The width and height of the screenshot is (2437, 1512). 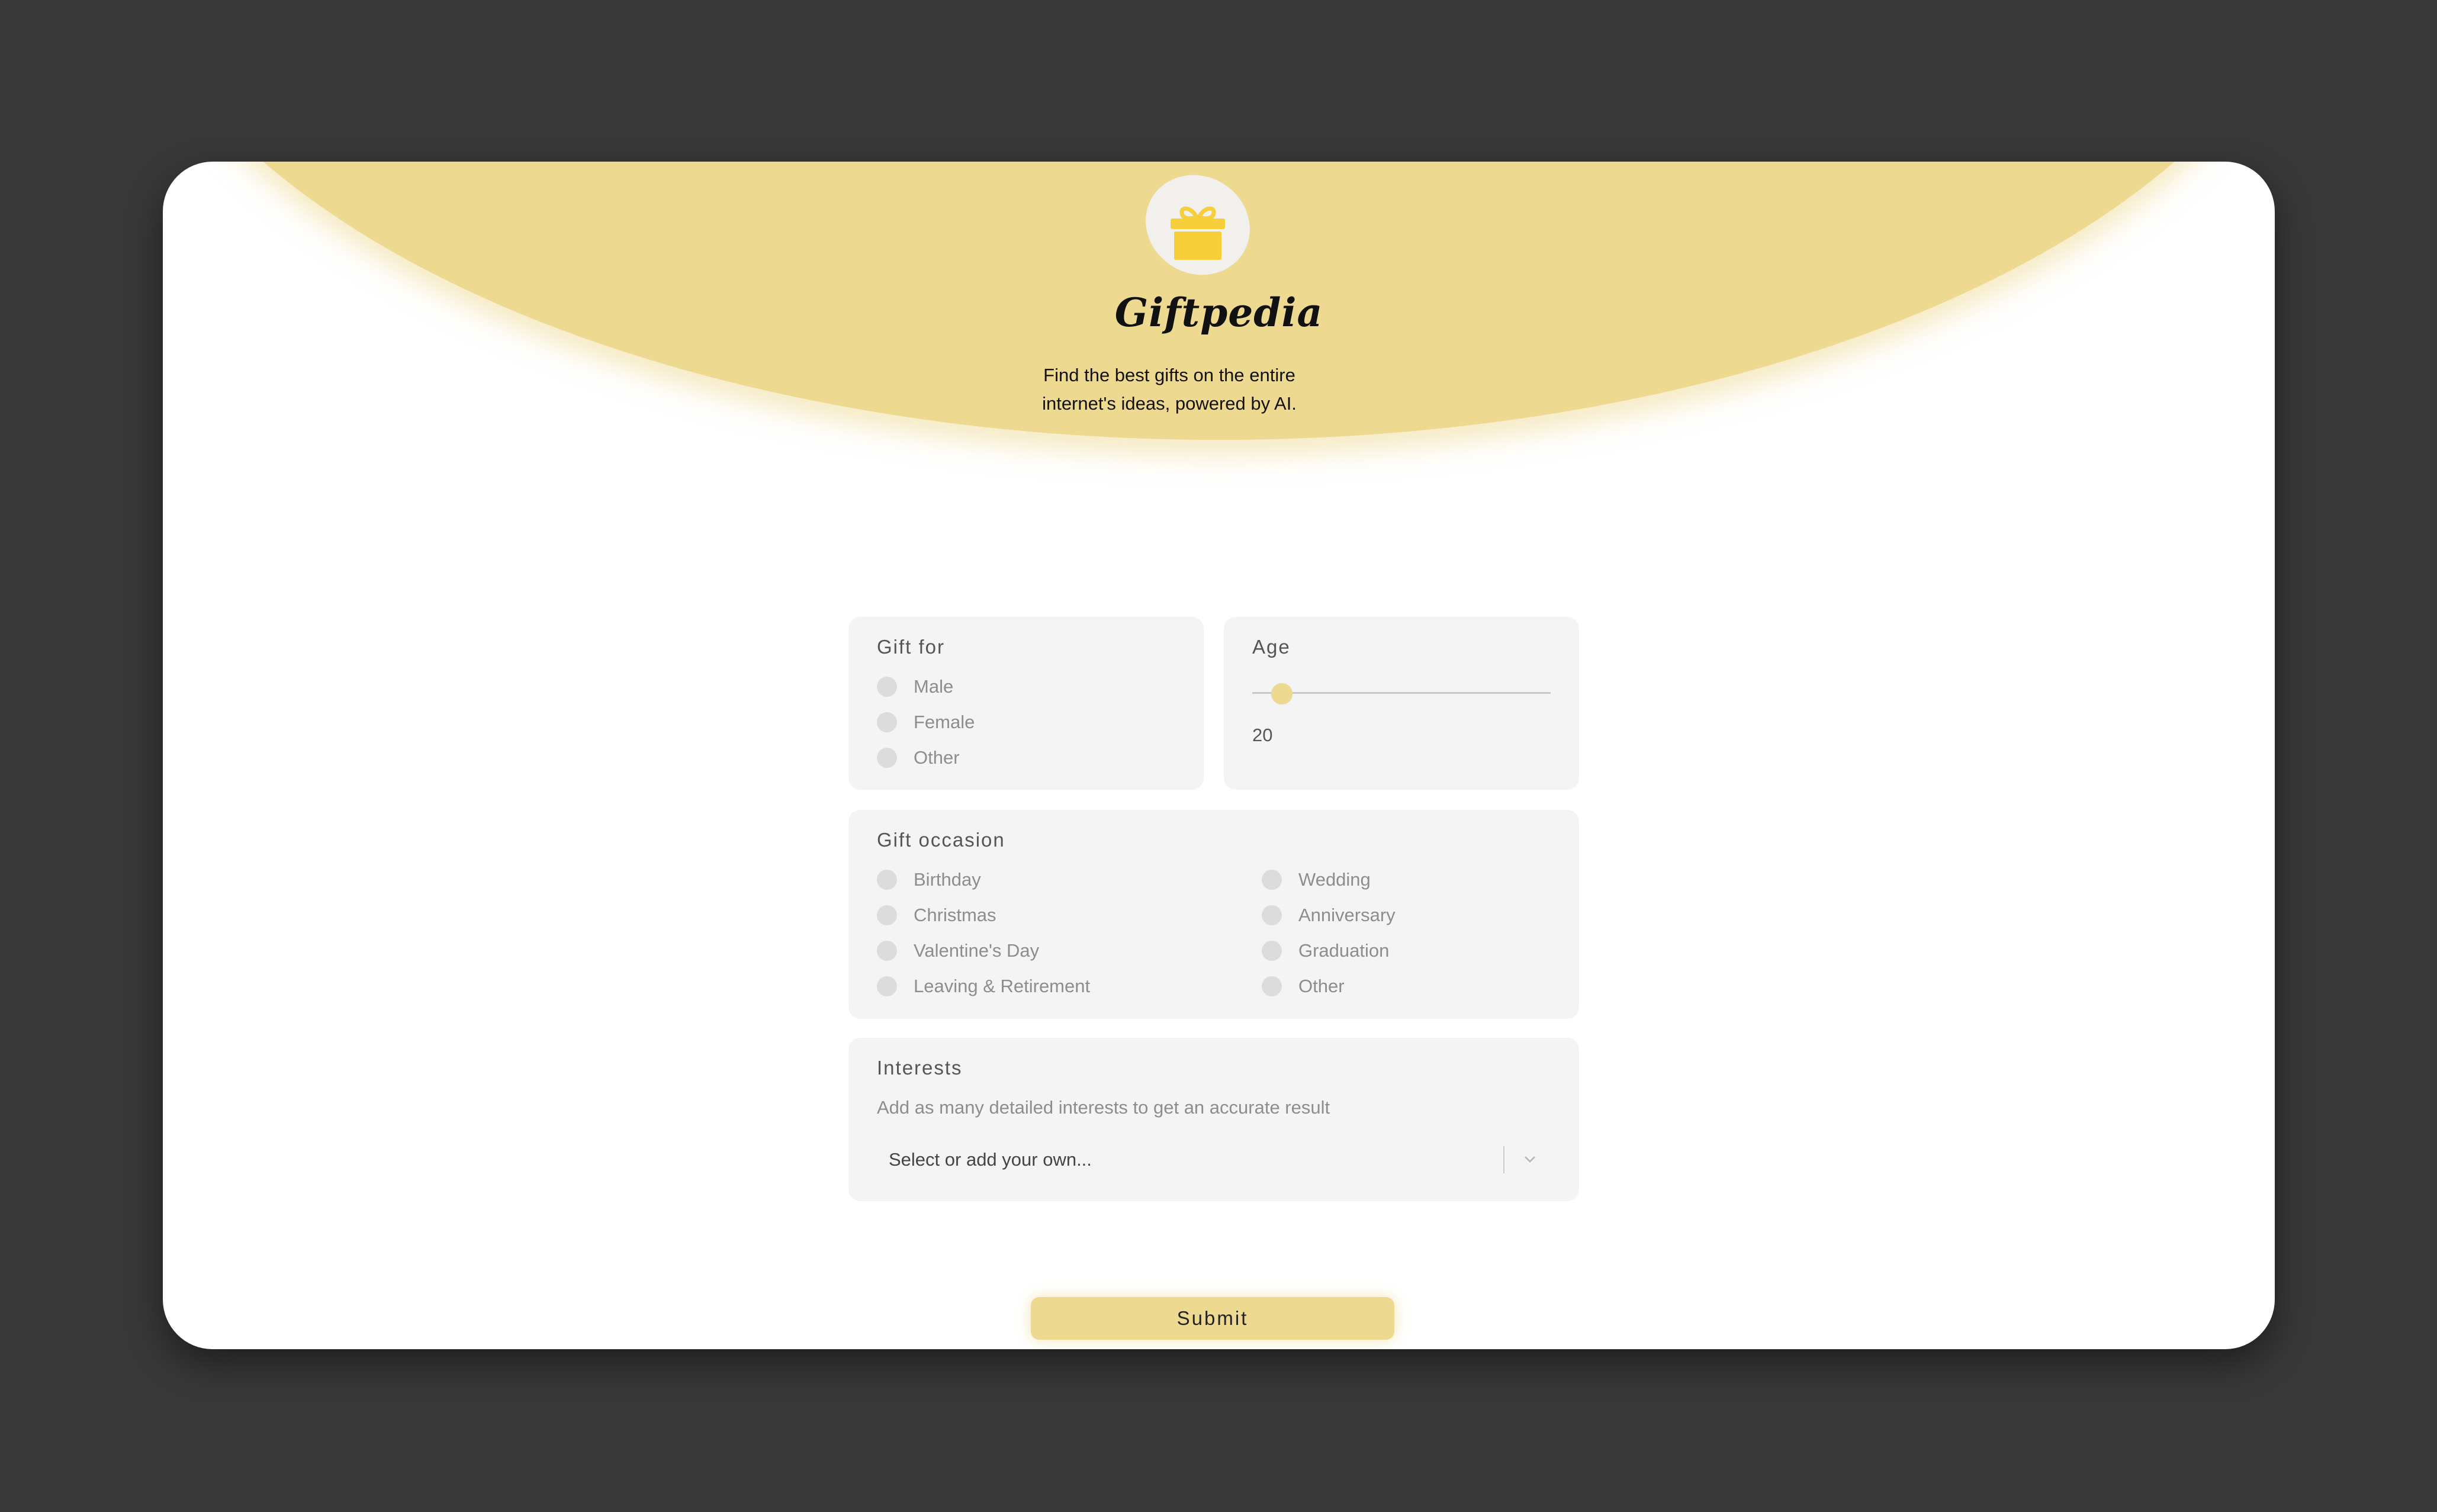 What do you see at coordinates (1282, 693) in the screenshot?
I see `age-slider-thumb` at bounding box center [1282, 693].